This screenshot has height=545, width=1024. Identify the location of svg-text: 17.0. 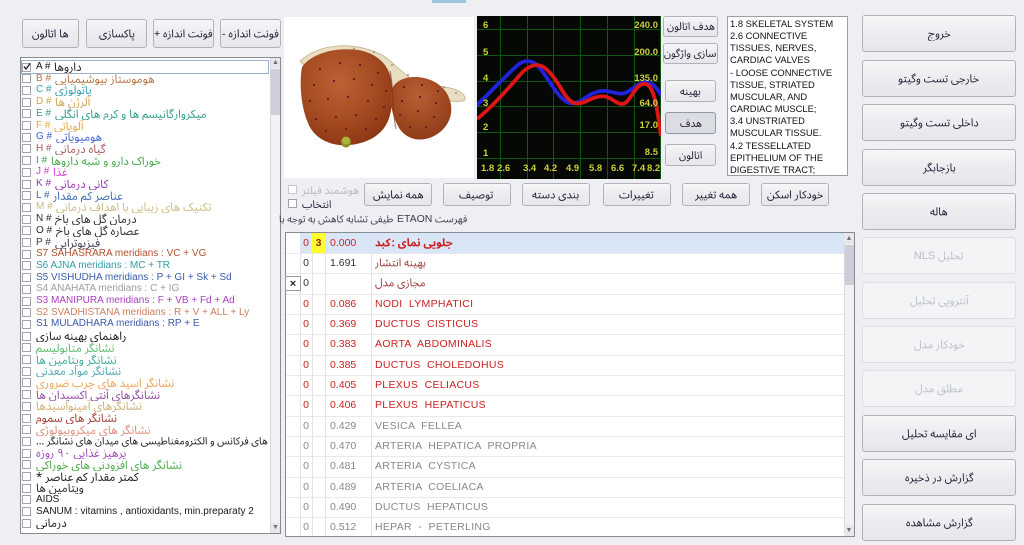
(649, 125).